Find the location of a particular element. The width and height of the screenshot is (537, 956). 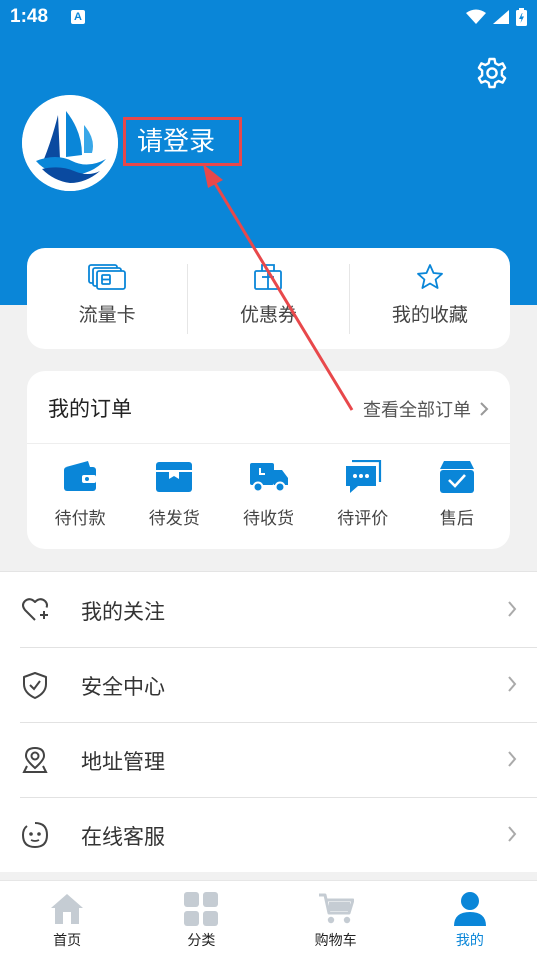

sailboat-logo-icon is located at coordinates (70, 143).